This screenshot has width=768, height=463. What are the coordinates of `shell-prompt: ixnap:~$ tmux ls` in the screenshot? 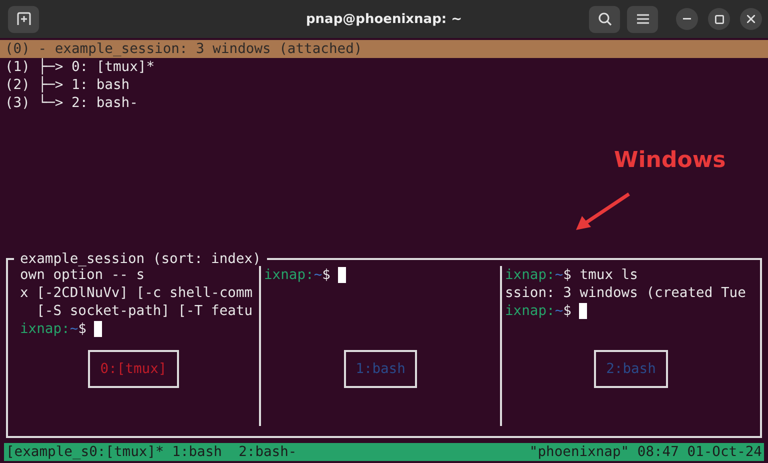 It's located at (571, 275).